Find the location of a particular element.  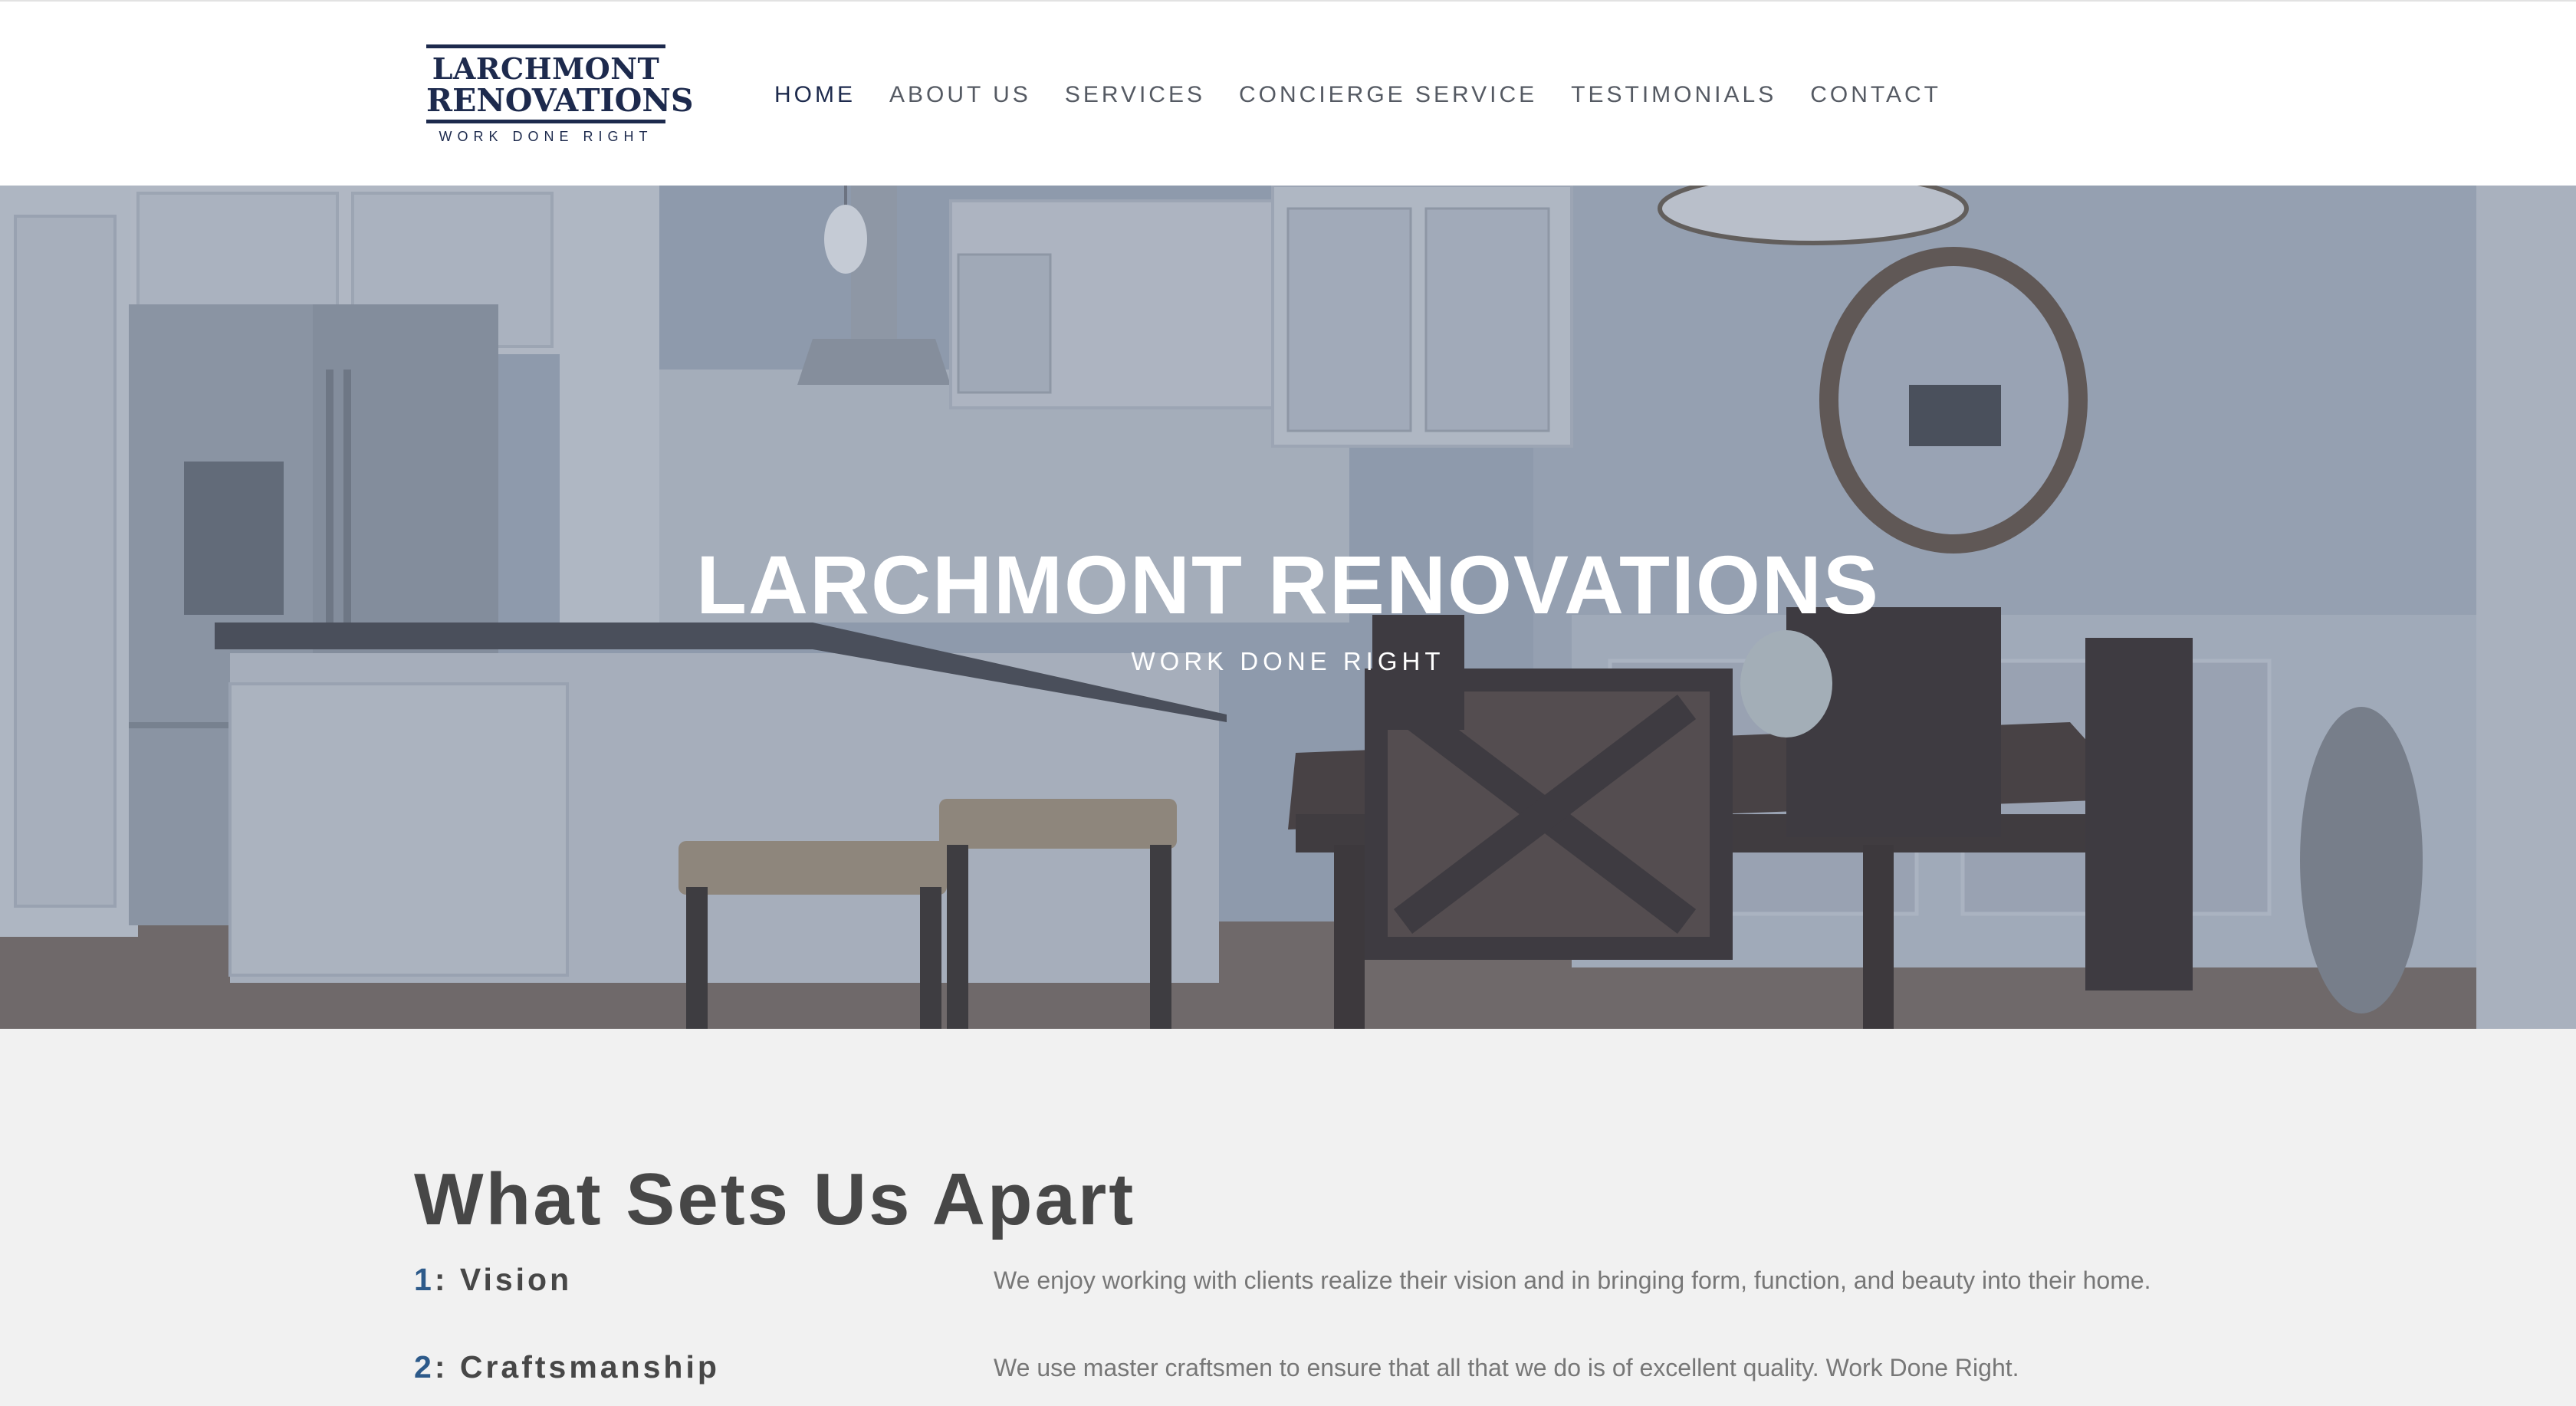

logo-line-1: LARCHMONT is located at coordinates (546, 68).